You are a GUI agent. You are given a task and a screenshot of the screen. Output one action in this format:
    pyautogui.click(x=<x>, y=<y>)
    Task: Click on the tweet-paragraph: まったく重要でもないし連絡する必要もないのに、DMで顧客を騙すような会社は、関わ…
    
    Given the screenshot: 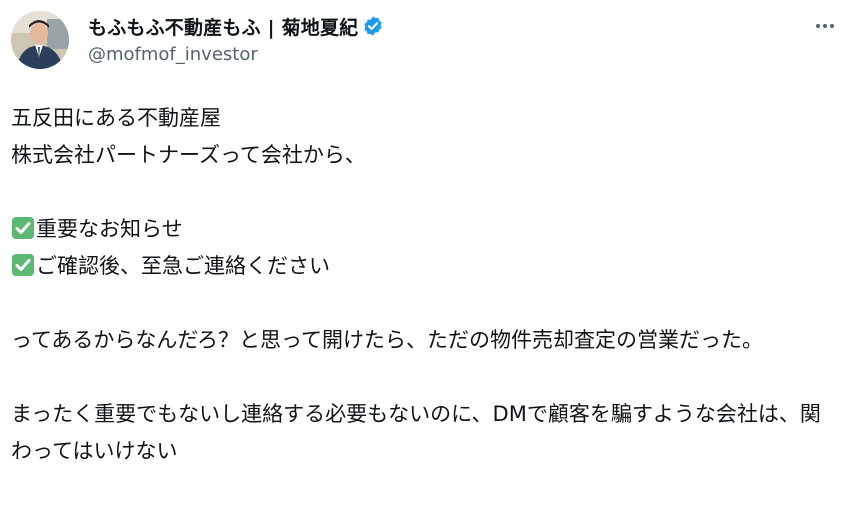 What is the action you would take?
    pyautogui.click(x=416, y=432)
    